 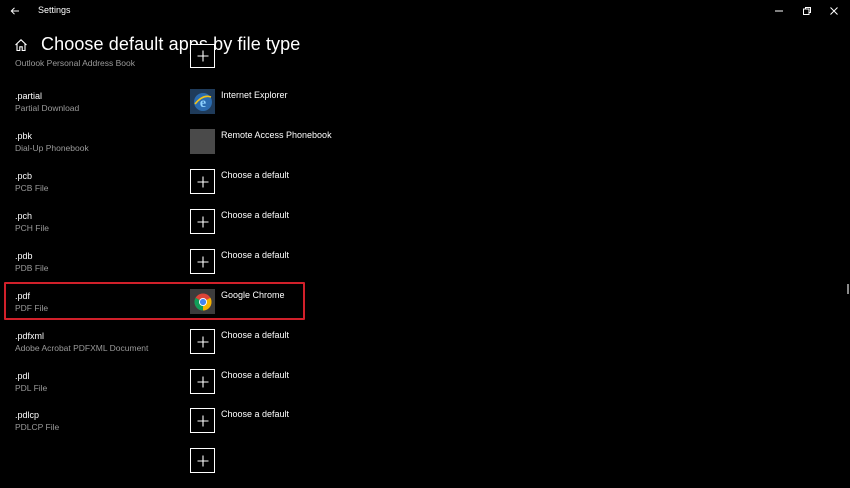 I want to click on file-type-row: .pdlcp PDLCP File Choose a default, so click(x=425, y=428).